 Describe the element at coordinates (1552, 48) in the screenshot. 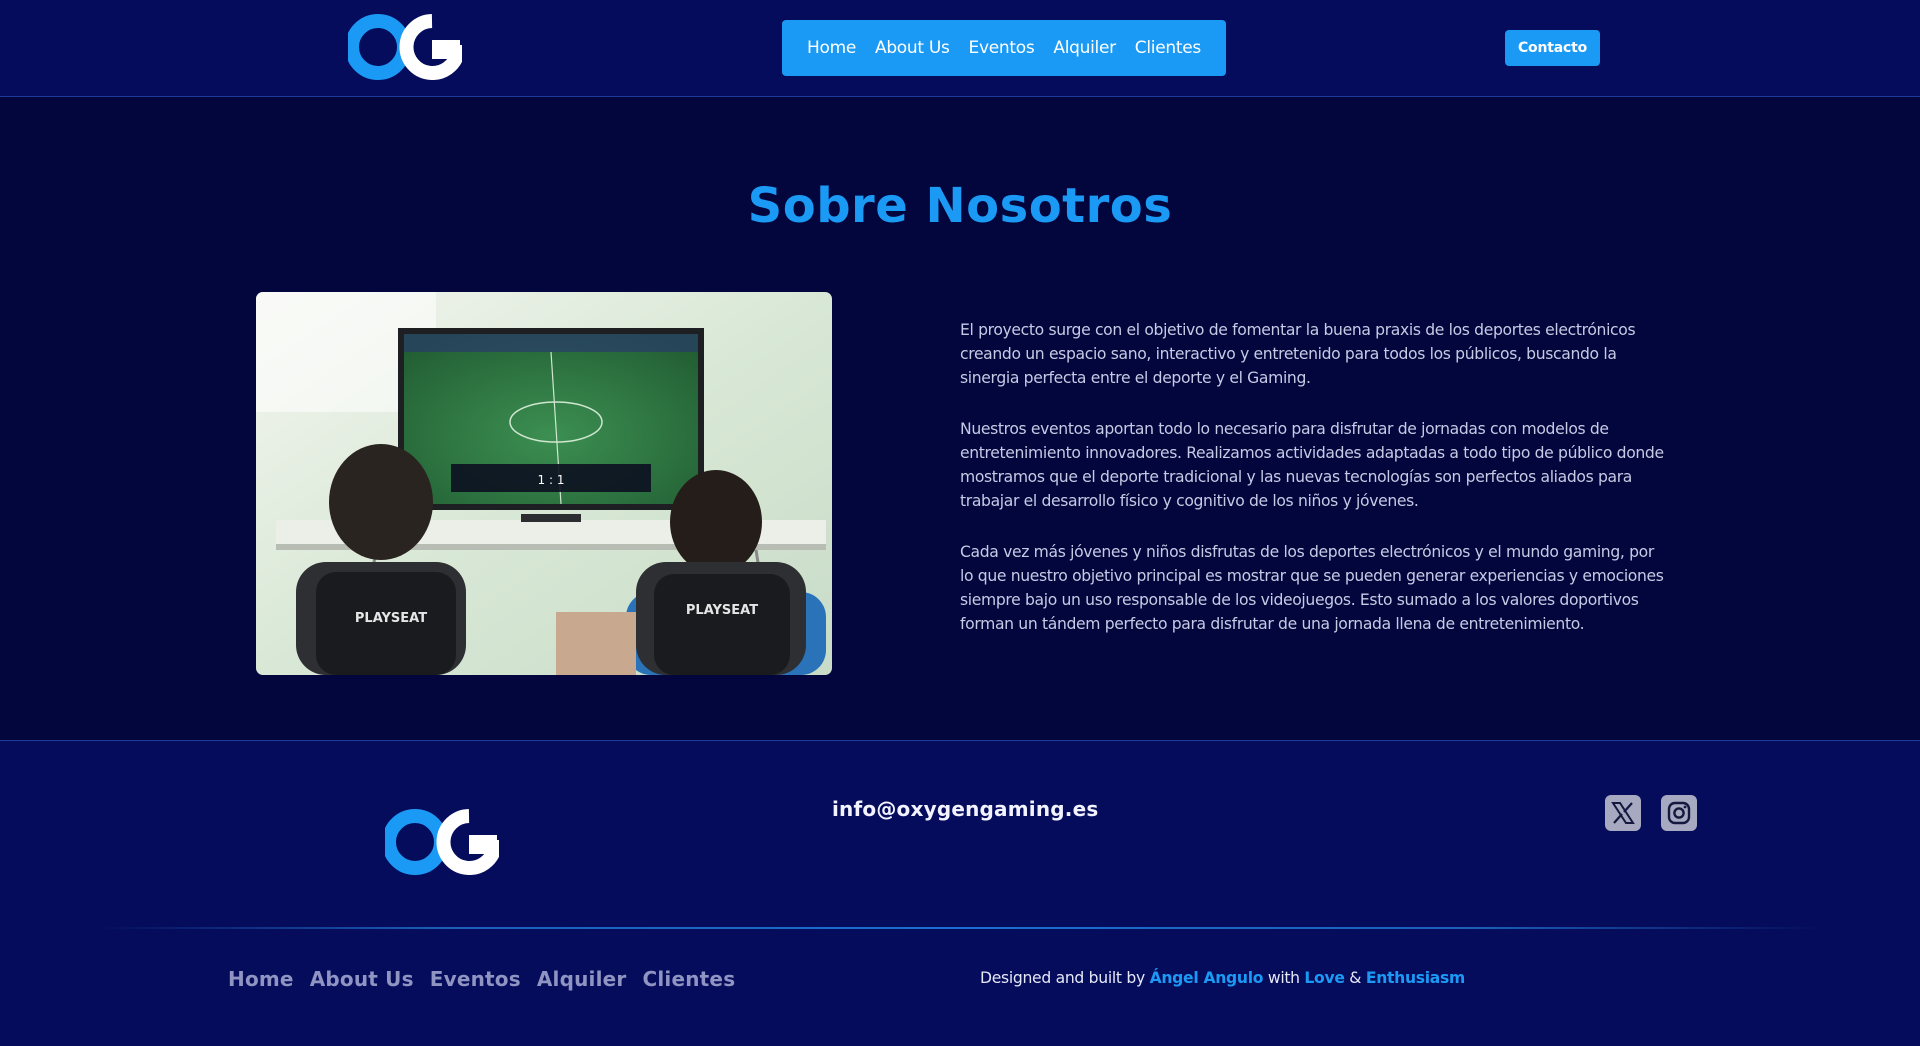

I see `contact-button: Contacto` at that location.